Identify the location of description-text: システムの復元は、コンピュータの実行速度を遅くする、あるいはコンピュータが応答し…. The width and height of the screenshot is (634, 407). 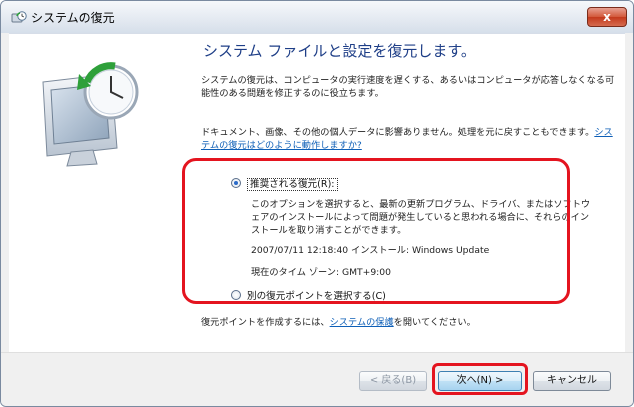
(408, 87).